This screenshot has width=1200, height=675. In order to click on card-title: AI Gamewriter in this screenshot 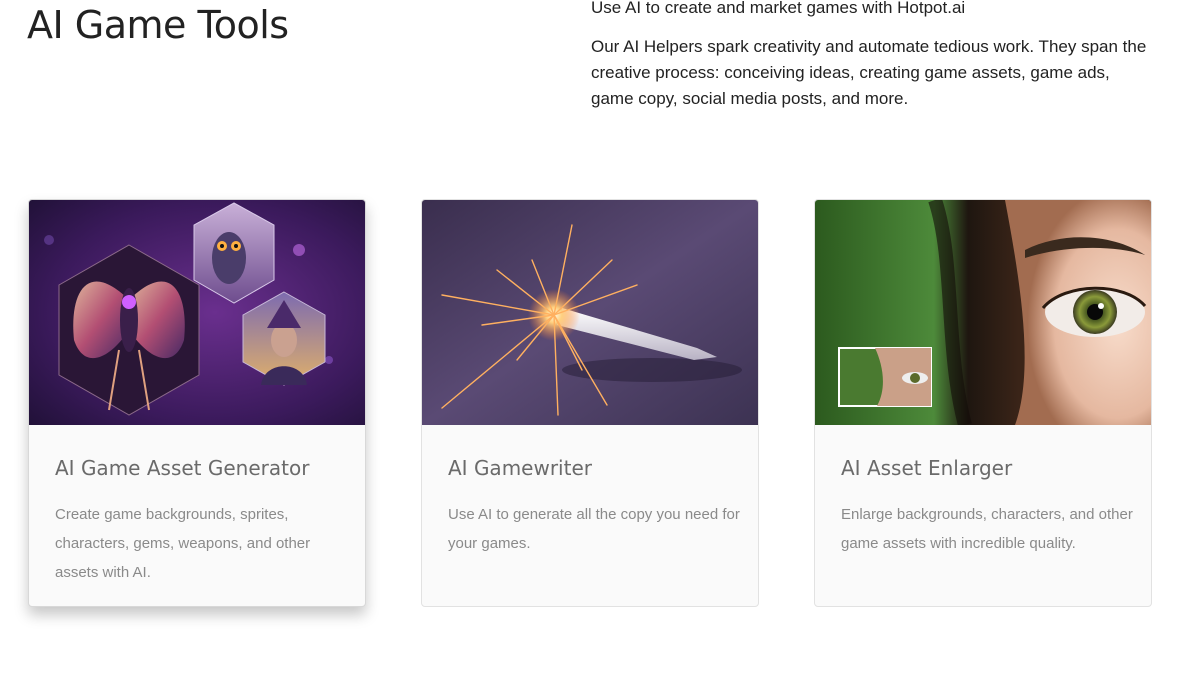, I will do `click(520, 468)`.